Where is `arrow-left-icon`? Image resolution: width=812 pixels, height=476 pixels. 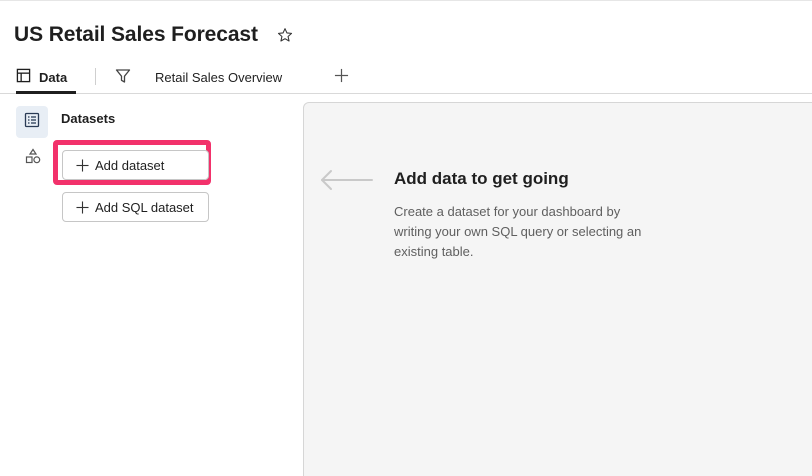
arrow-left-icon is located at coordinates (347, 180).